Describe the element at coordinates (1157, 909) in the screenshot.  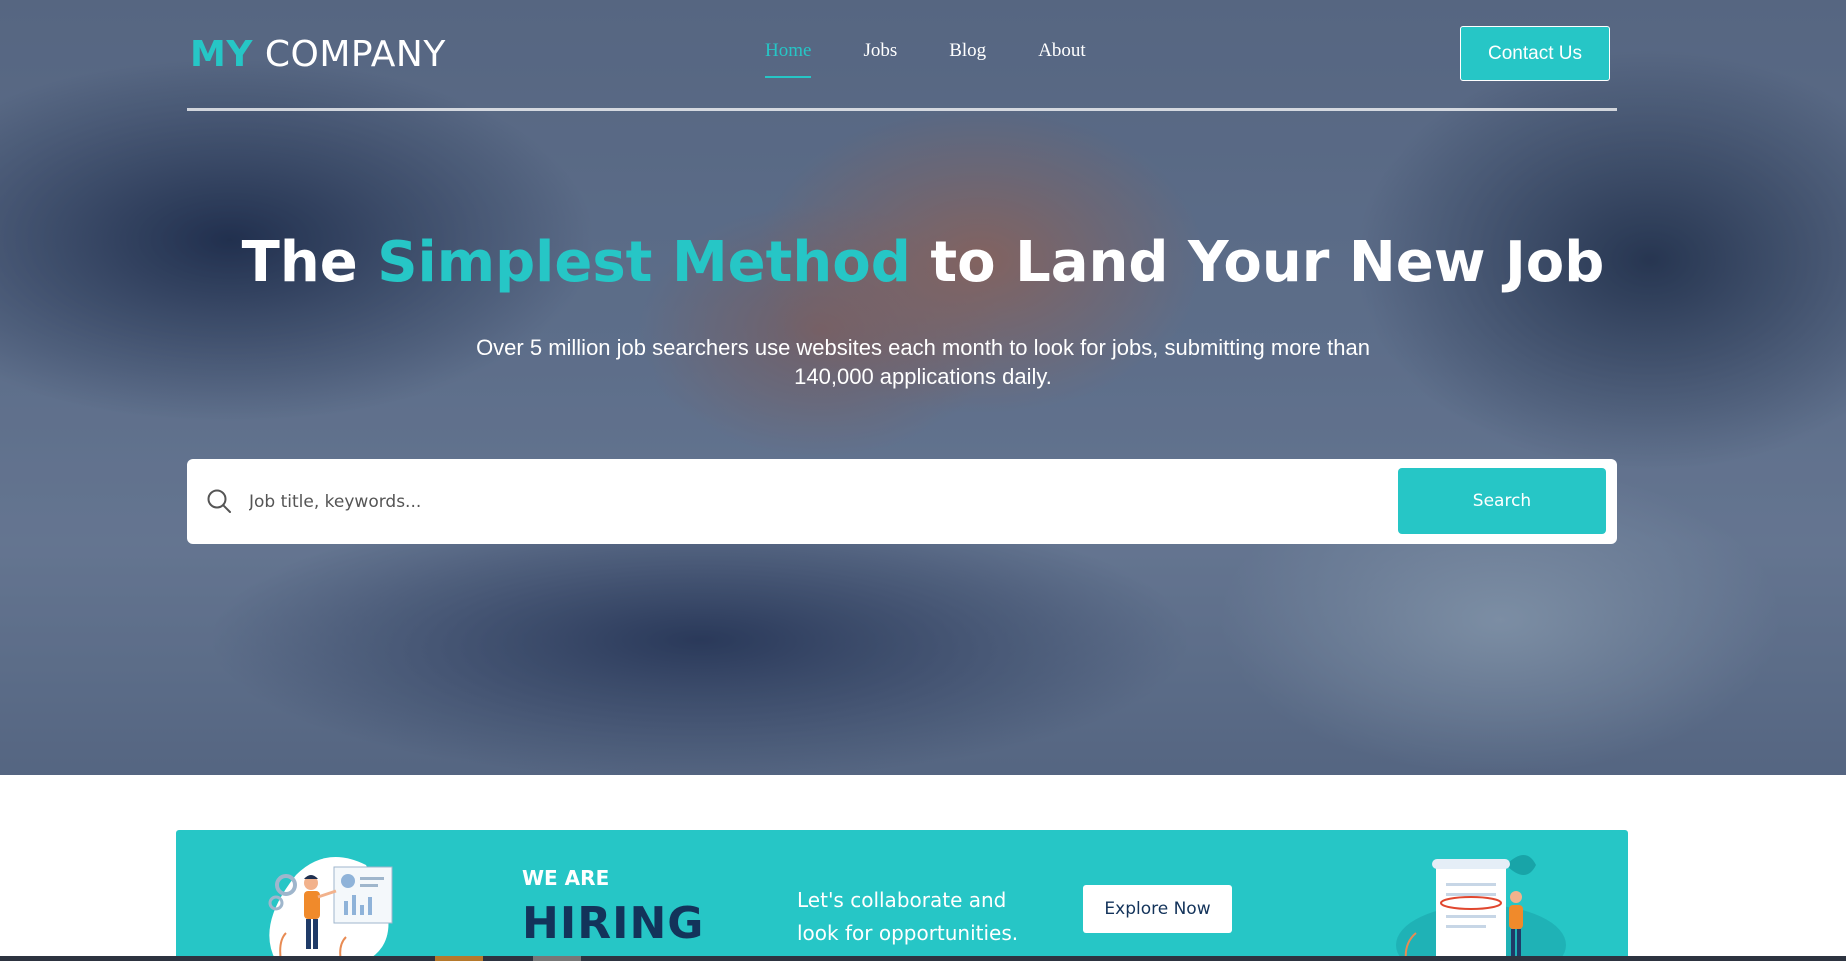
I see `explore-now-button: Explore Now` at that location.